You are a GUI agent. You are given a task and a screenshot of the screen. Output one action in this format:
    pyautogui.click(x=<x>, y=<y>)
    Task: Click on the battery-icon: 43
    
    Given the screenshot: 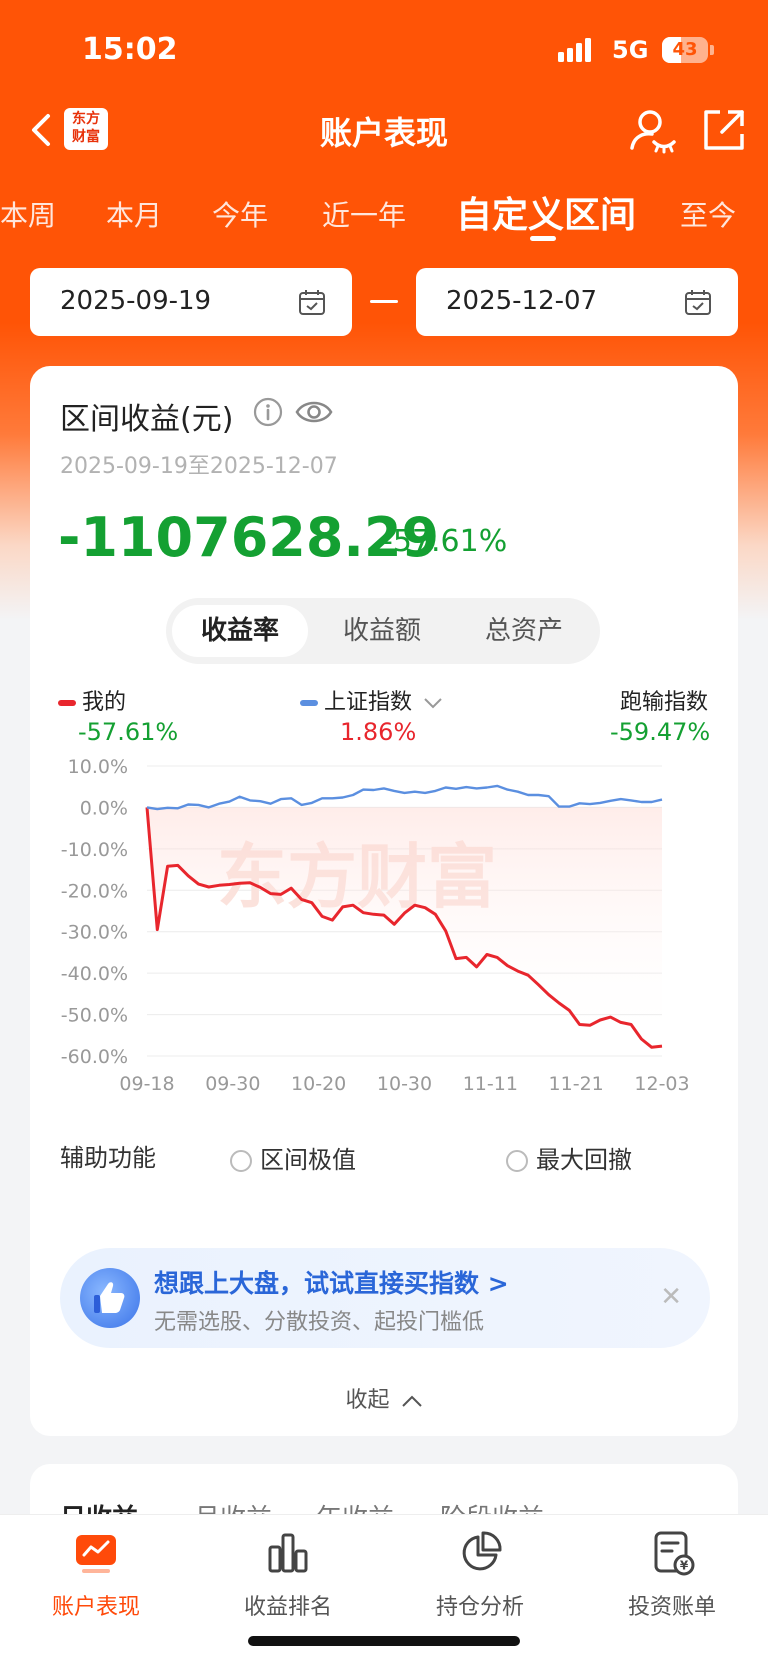 What is the action you would take?
    pyautogui.click(x=685, y=50)
    